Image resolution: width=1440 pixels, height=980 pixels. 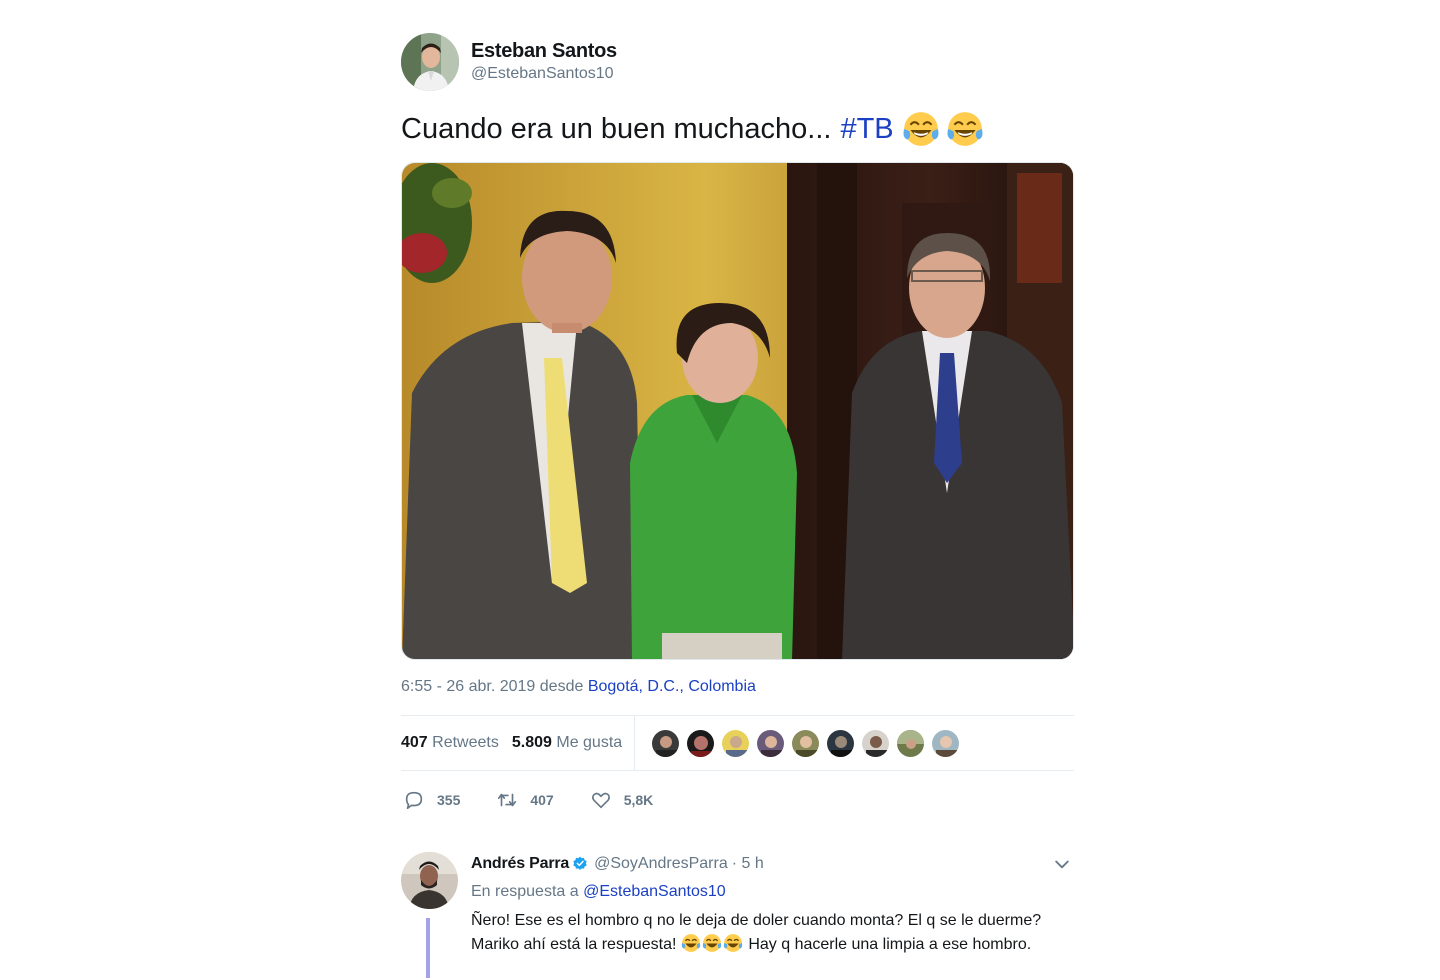 I want to click on reply-action: 355, so click(x=430, y=800).